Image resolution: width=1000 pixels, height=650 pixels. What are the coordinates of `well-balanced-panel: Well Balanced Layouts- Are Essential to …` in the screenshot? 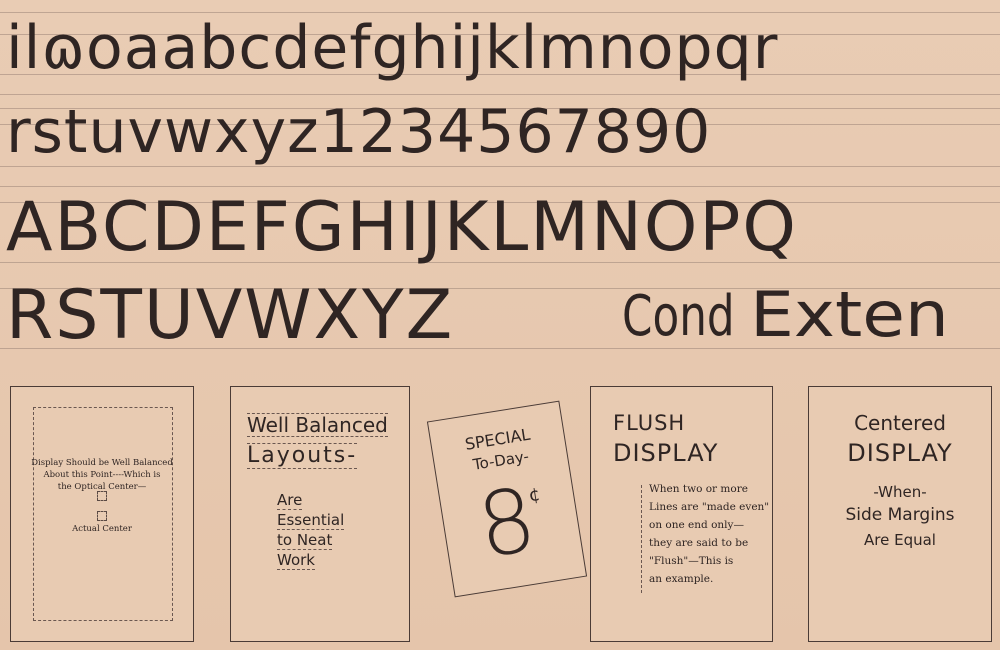 It's located at (320, 514).